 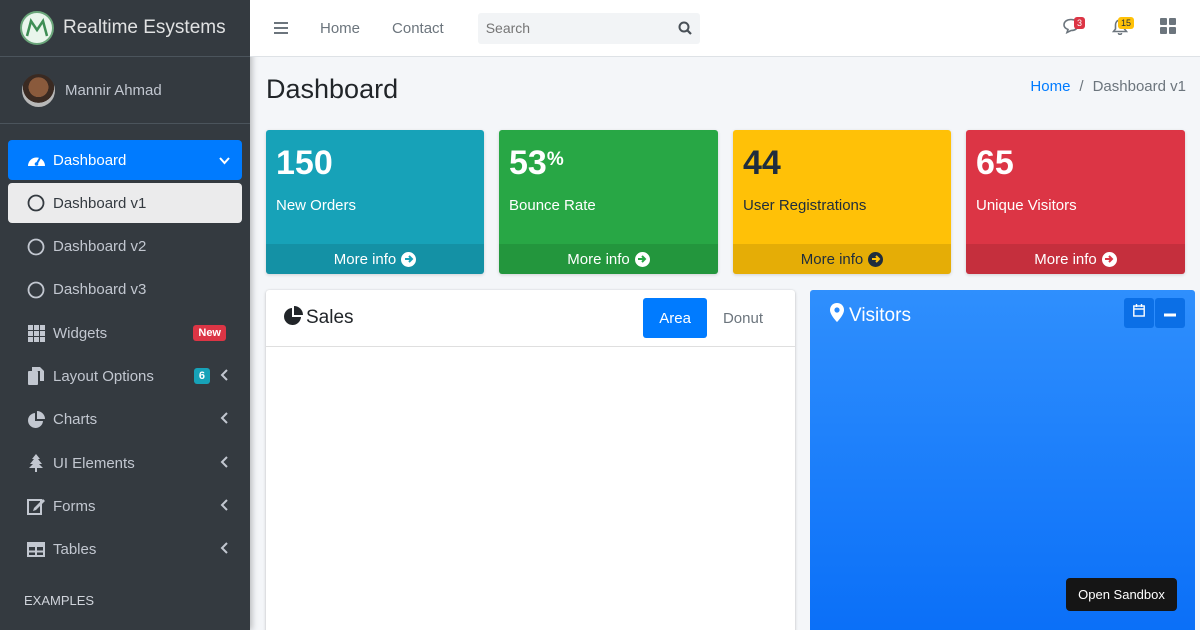 I want to click on sidebar-item-label: Dashboard, so click(x=90, y=160).